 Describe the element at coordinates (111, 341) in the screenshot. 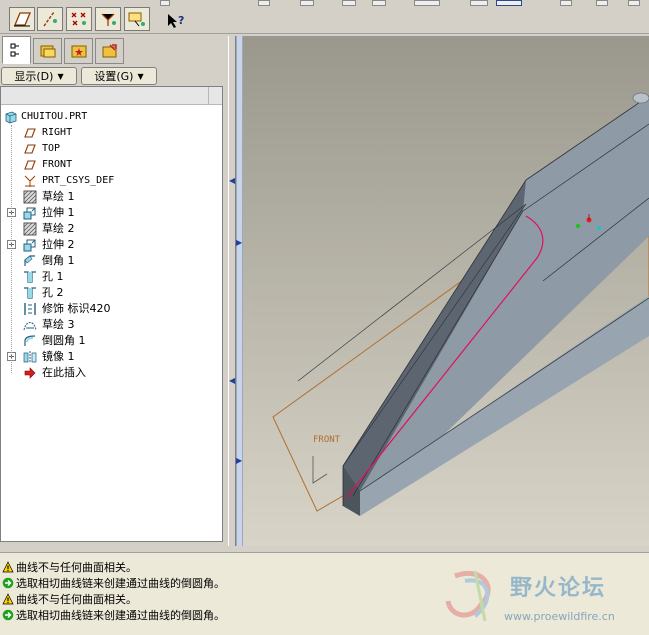

I see `tree-item: 倒圆角 1` at that location.